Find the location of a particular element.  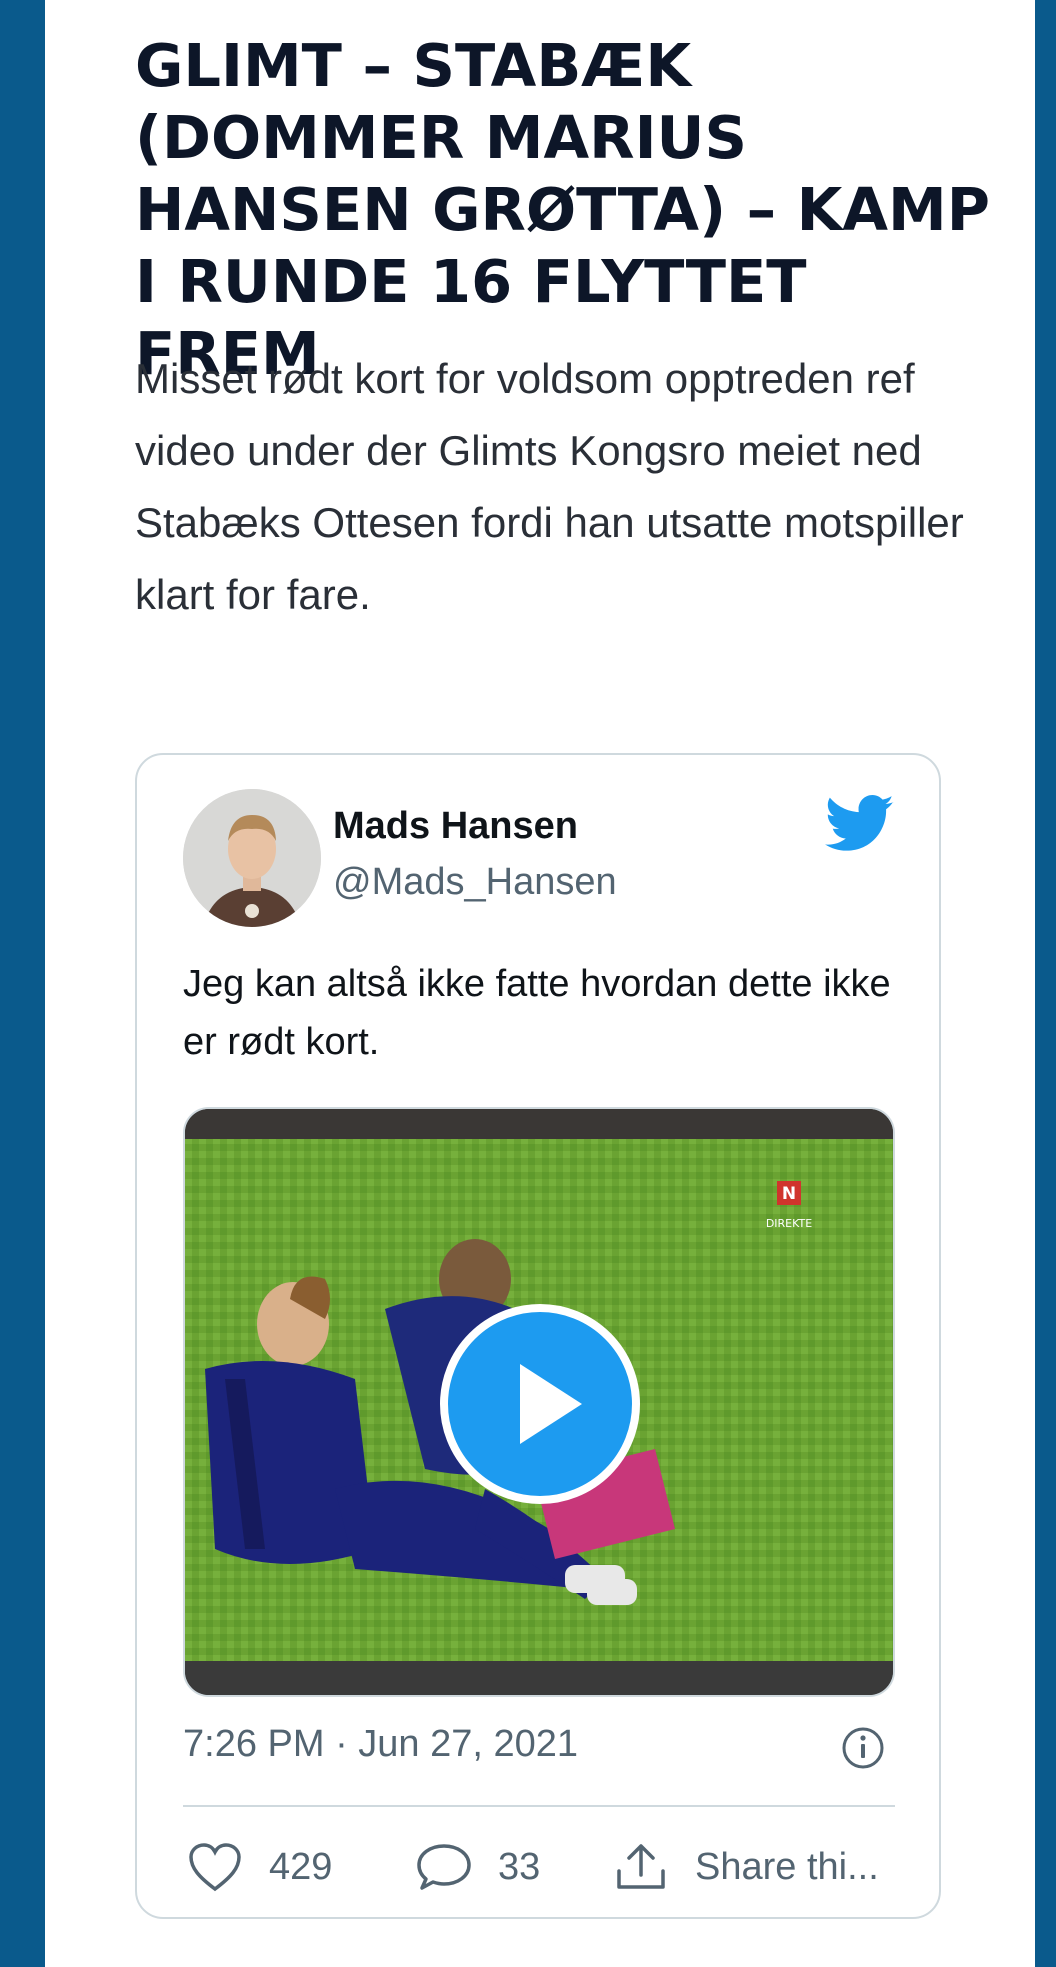

share-upload-icon is located at coordinates (641, 1866).